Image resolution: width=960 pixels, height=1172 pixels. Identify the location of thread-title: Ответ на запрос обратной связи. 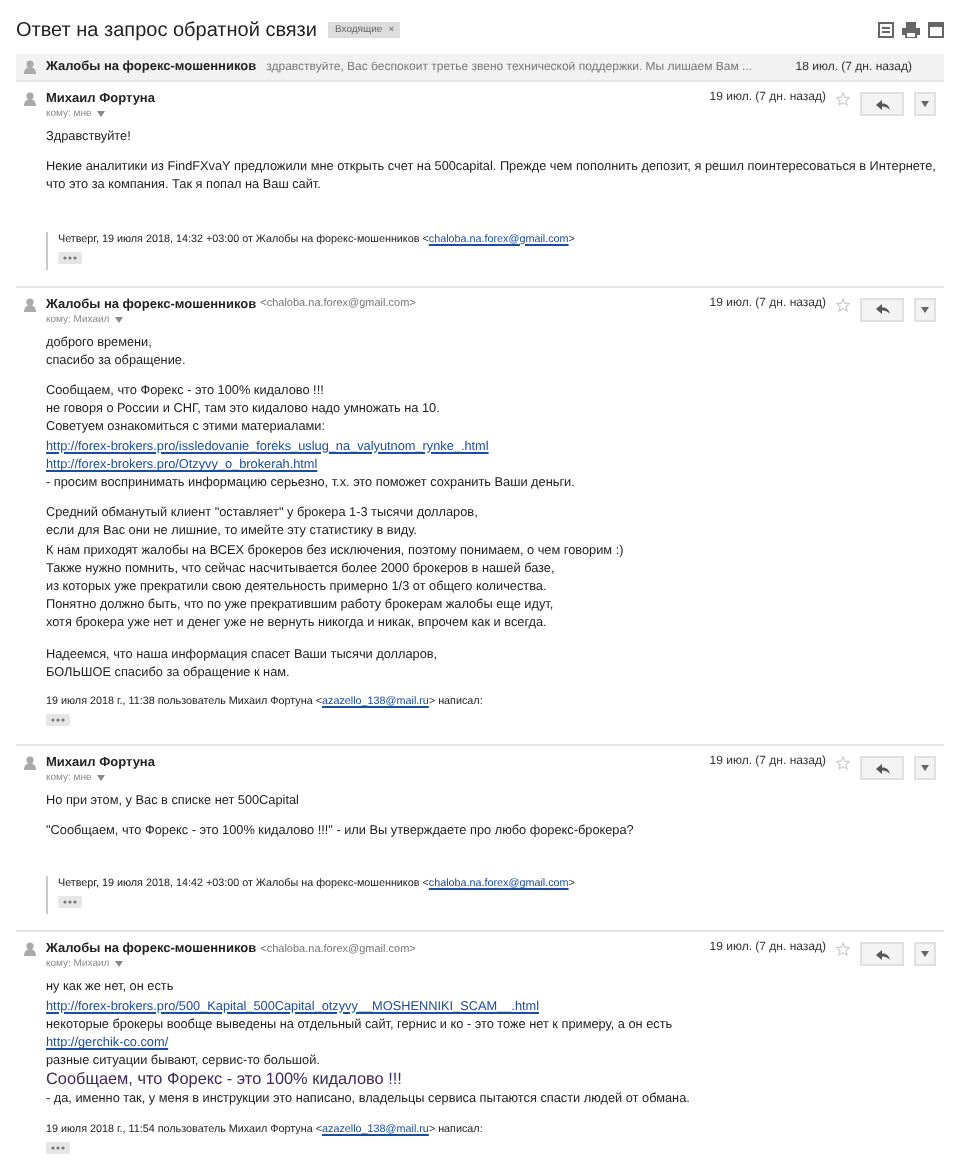
(166, 30).